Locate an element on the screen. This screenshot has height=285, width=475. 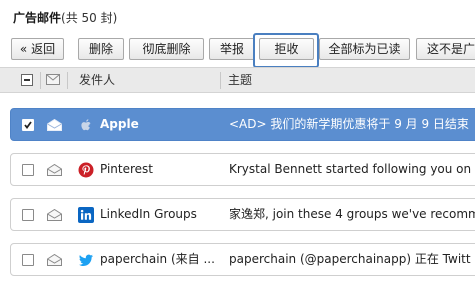
pinterest-icon is located at coordinates (86, 170).